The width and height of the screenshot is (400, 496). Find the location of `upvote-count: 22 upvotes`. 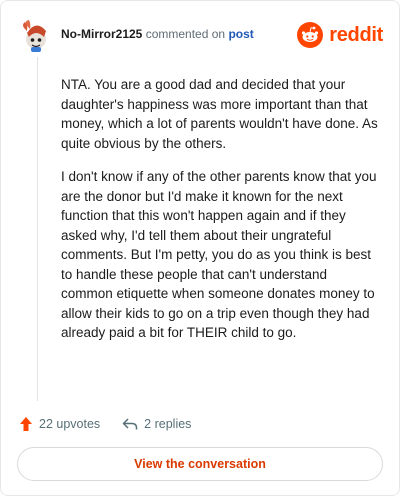

upvote-count: 22 upvotes is located at coordinates (70, 424).